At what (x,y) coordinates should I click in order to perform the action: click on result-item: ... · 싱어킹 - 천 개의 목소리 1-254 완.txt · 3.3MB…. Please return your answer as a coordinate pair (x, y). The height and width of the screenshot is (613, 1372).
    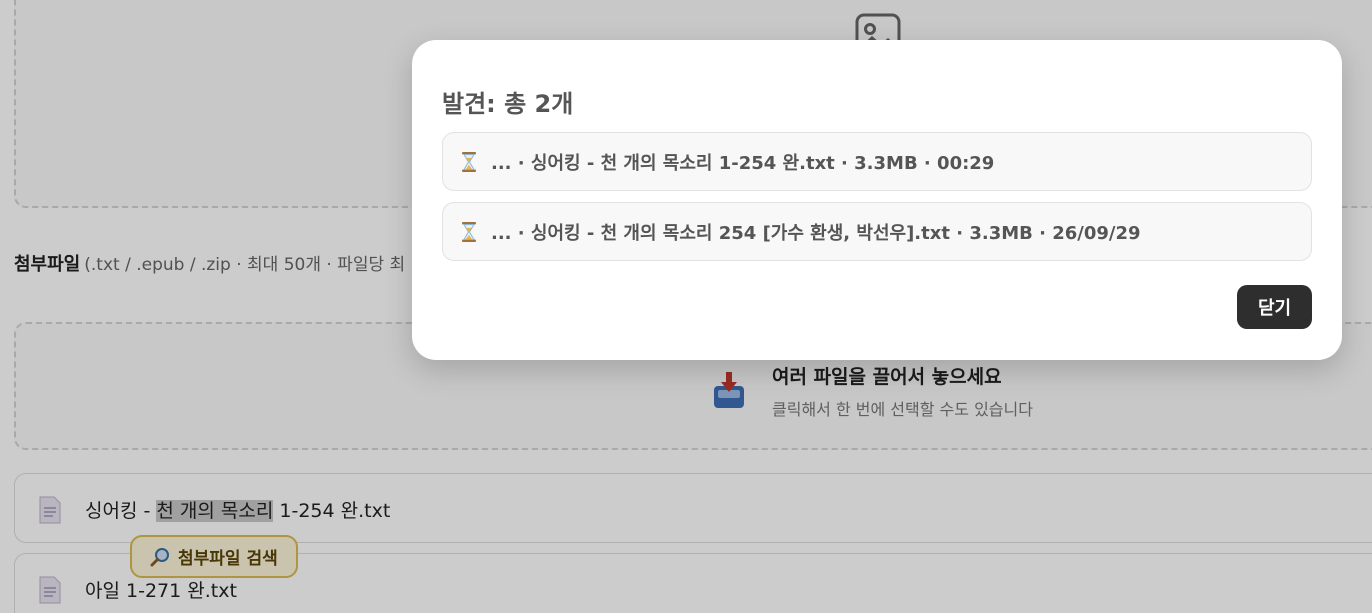
    Looking at the image, I should click on (877, 161).